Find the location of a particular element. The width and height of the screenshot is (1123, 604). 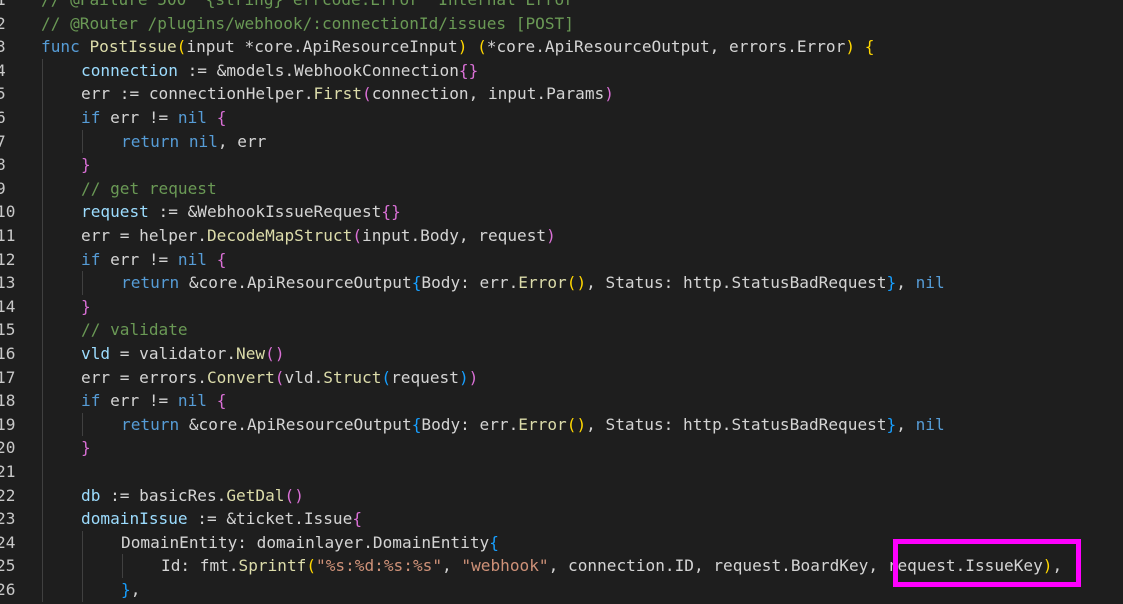

line-number: 11 is located at coordinates (8, 235).